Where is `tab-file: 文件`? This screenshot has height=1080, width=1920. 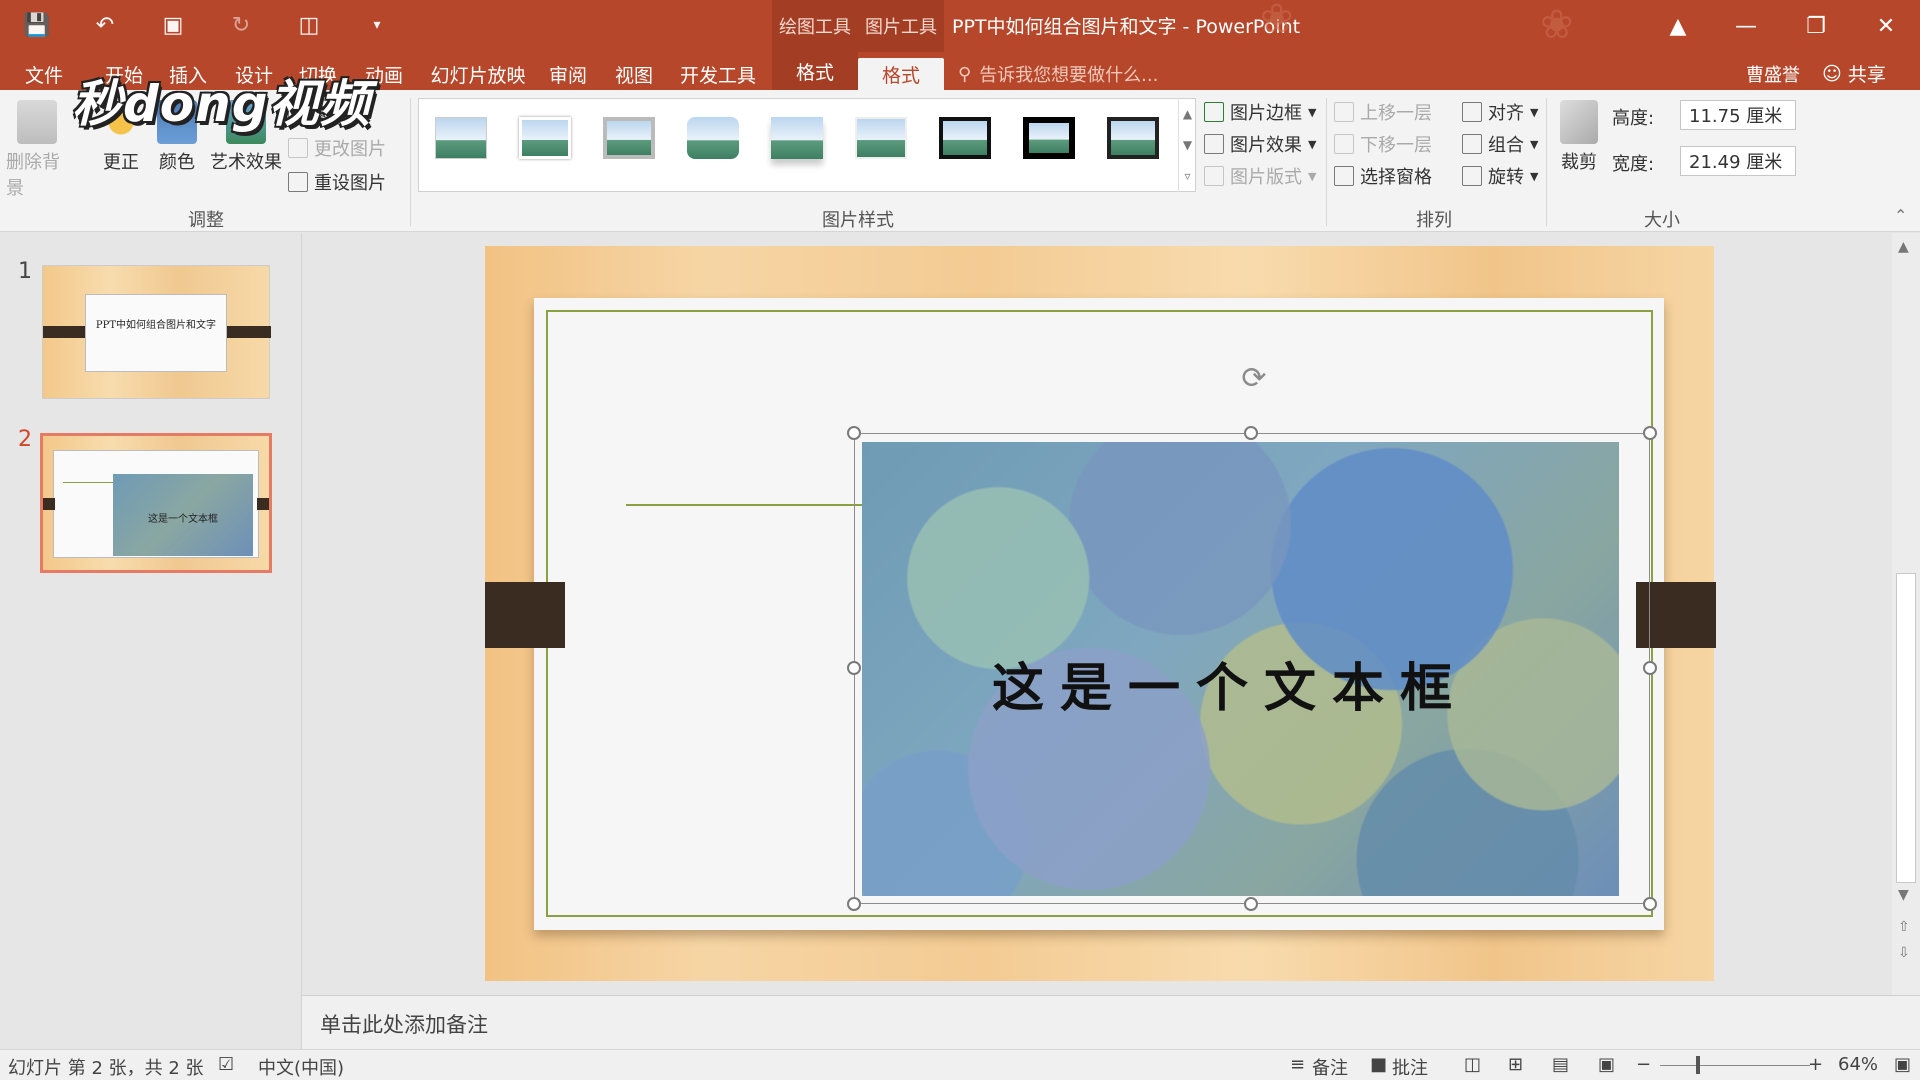
tab-file: 文件 is located at coordinates (44, 74).